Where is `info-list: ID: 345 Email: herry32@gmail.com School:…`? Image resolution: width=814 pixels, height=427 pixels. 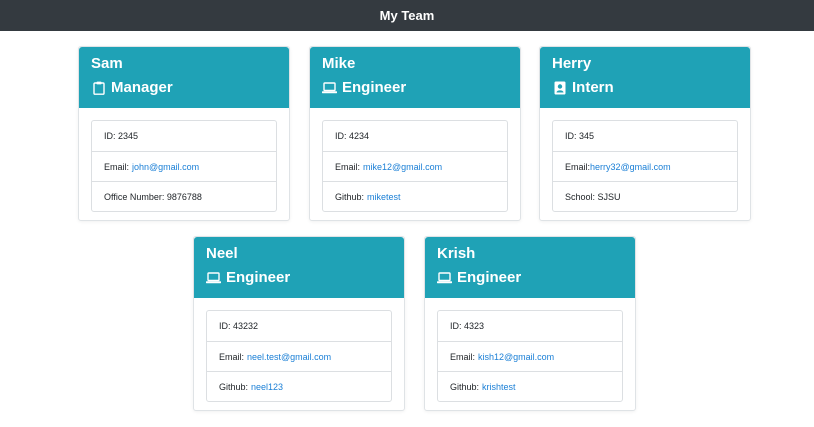 info-list: ID: 345 Email: herry32@gmail.com School:… is located at coordinates (645, 166).